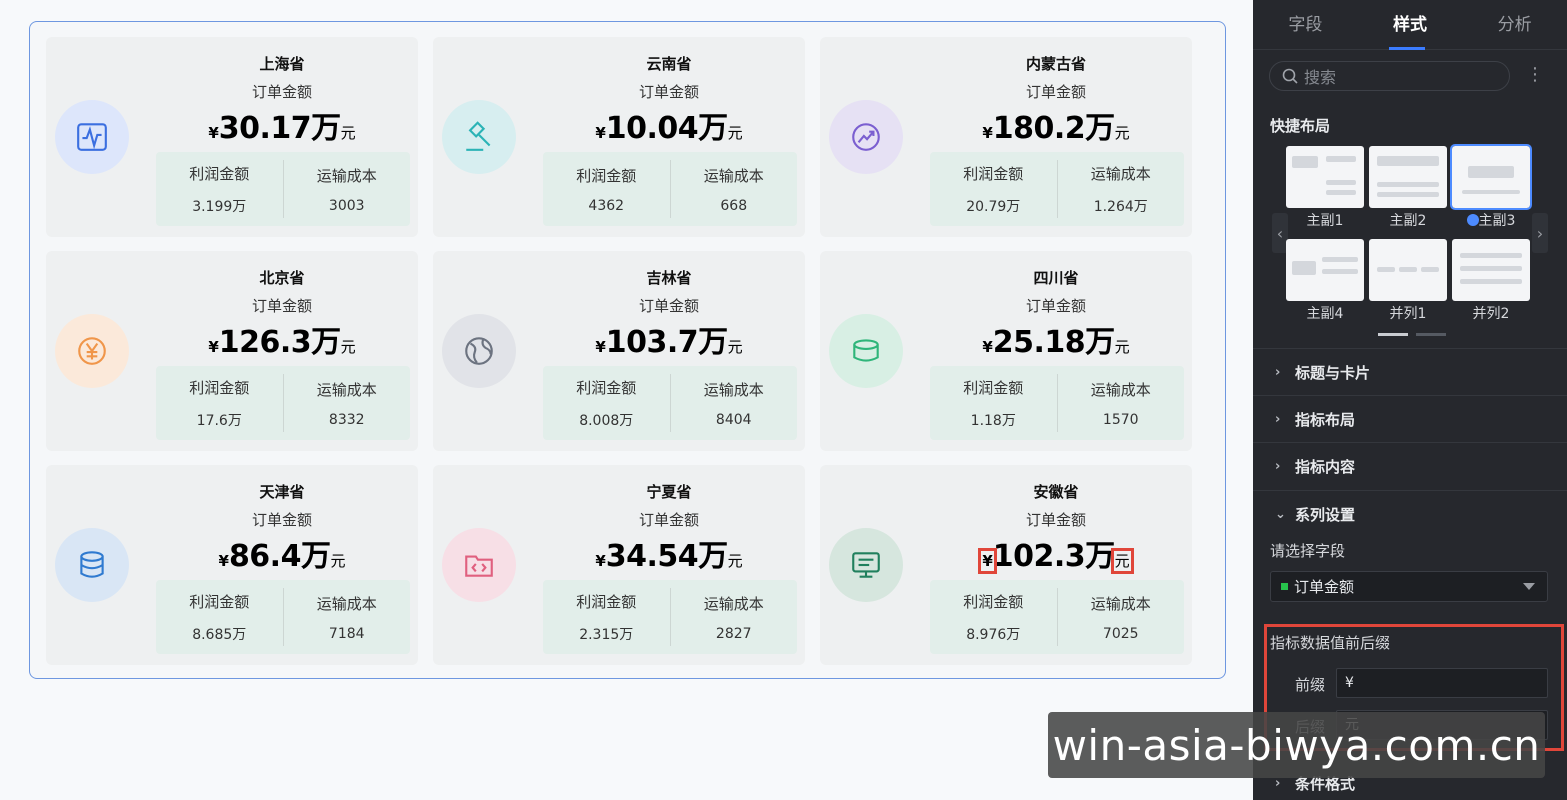 This screenshot has width=1567, height=800. What do you see at coordinates (1410, 418) in the screenshot?
I see `section-metric-layout: › 指标布局` at bounding box center [1410, 418].